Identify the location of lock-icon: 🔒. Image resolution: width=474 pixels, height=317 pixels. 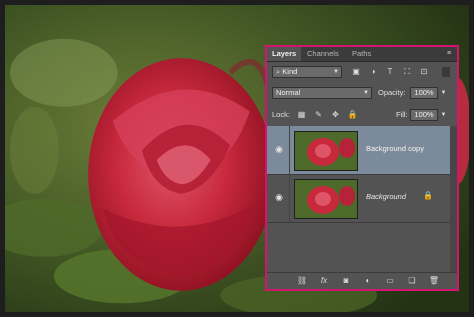
(428, 195).